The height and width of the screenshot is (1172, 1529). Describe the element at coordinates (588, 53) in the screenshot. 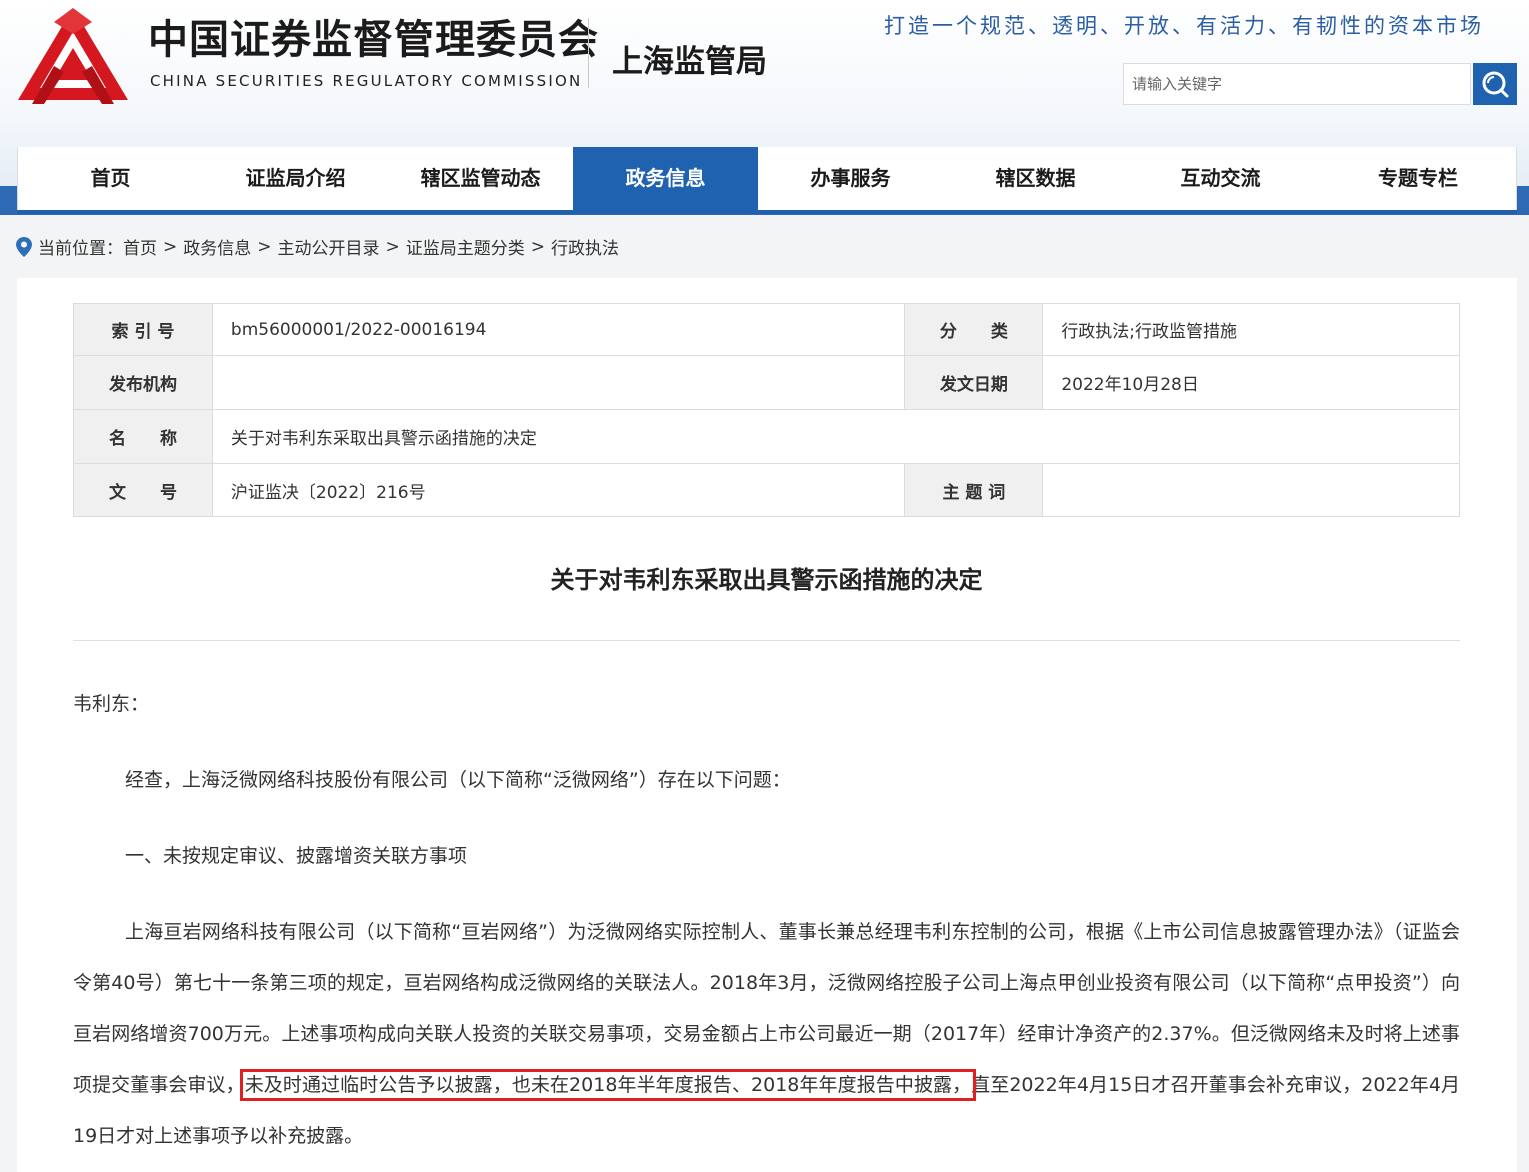

I see `header-divider` at that location.